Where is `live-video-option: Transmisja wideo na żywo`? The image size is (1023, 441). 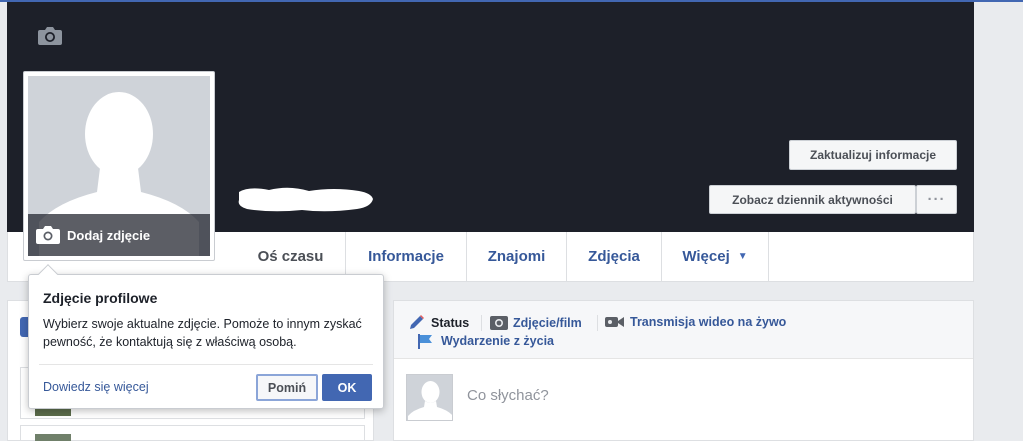 live-video-option: Transmisja wideo na żywo is located at coordinates (695, 322).